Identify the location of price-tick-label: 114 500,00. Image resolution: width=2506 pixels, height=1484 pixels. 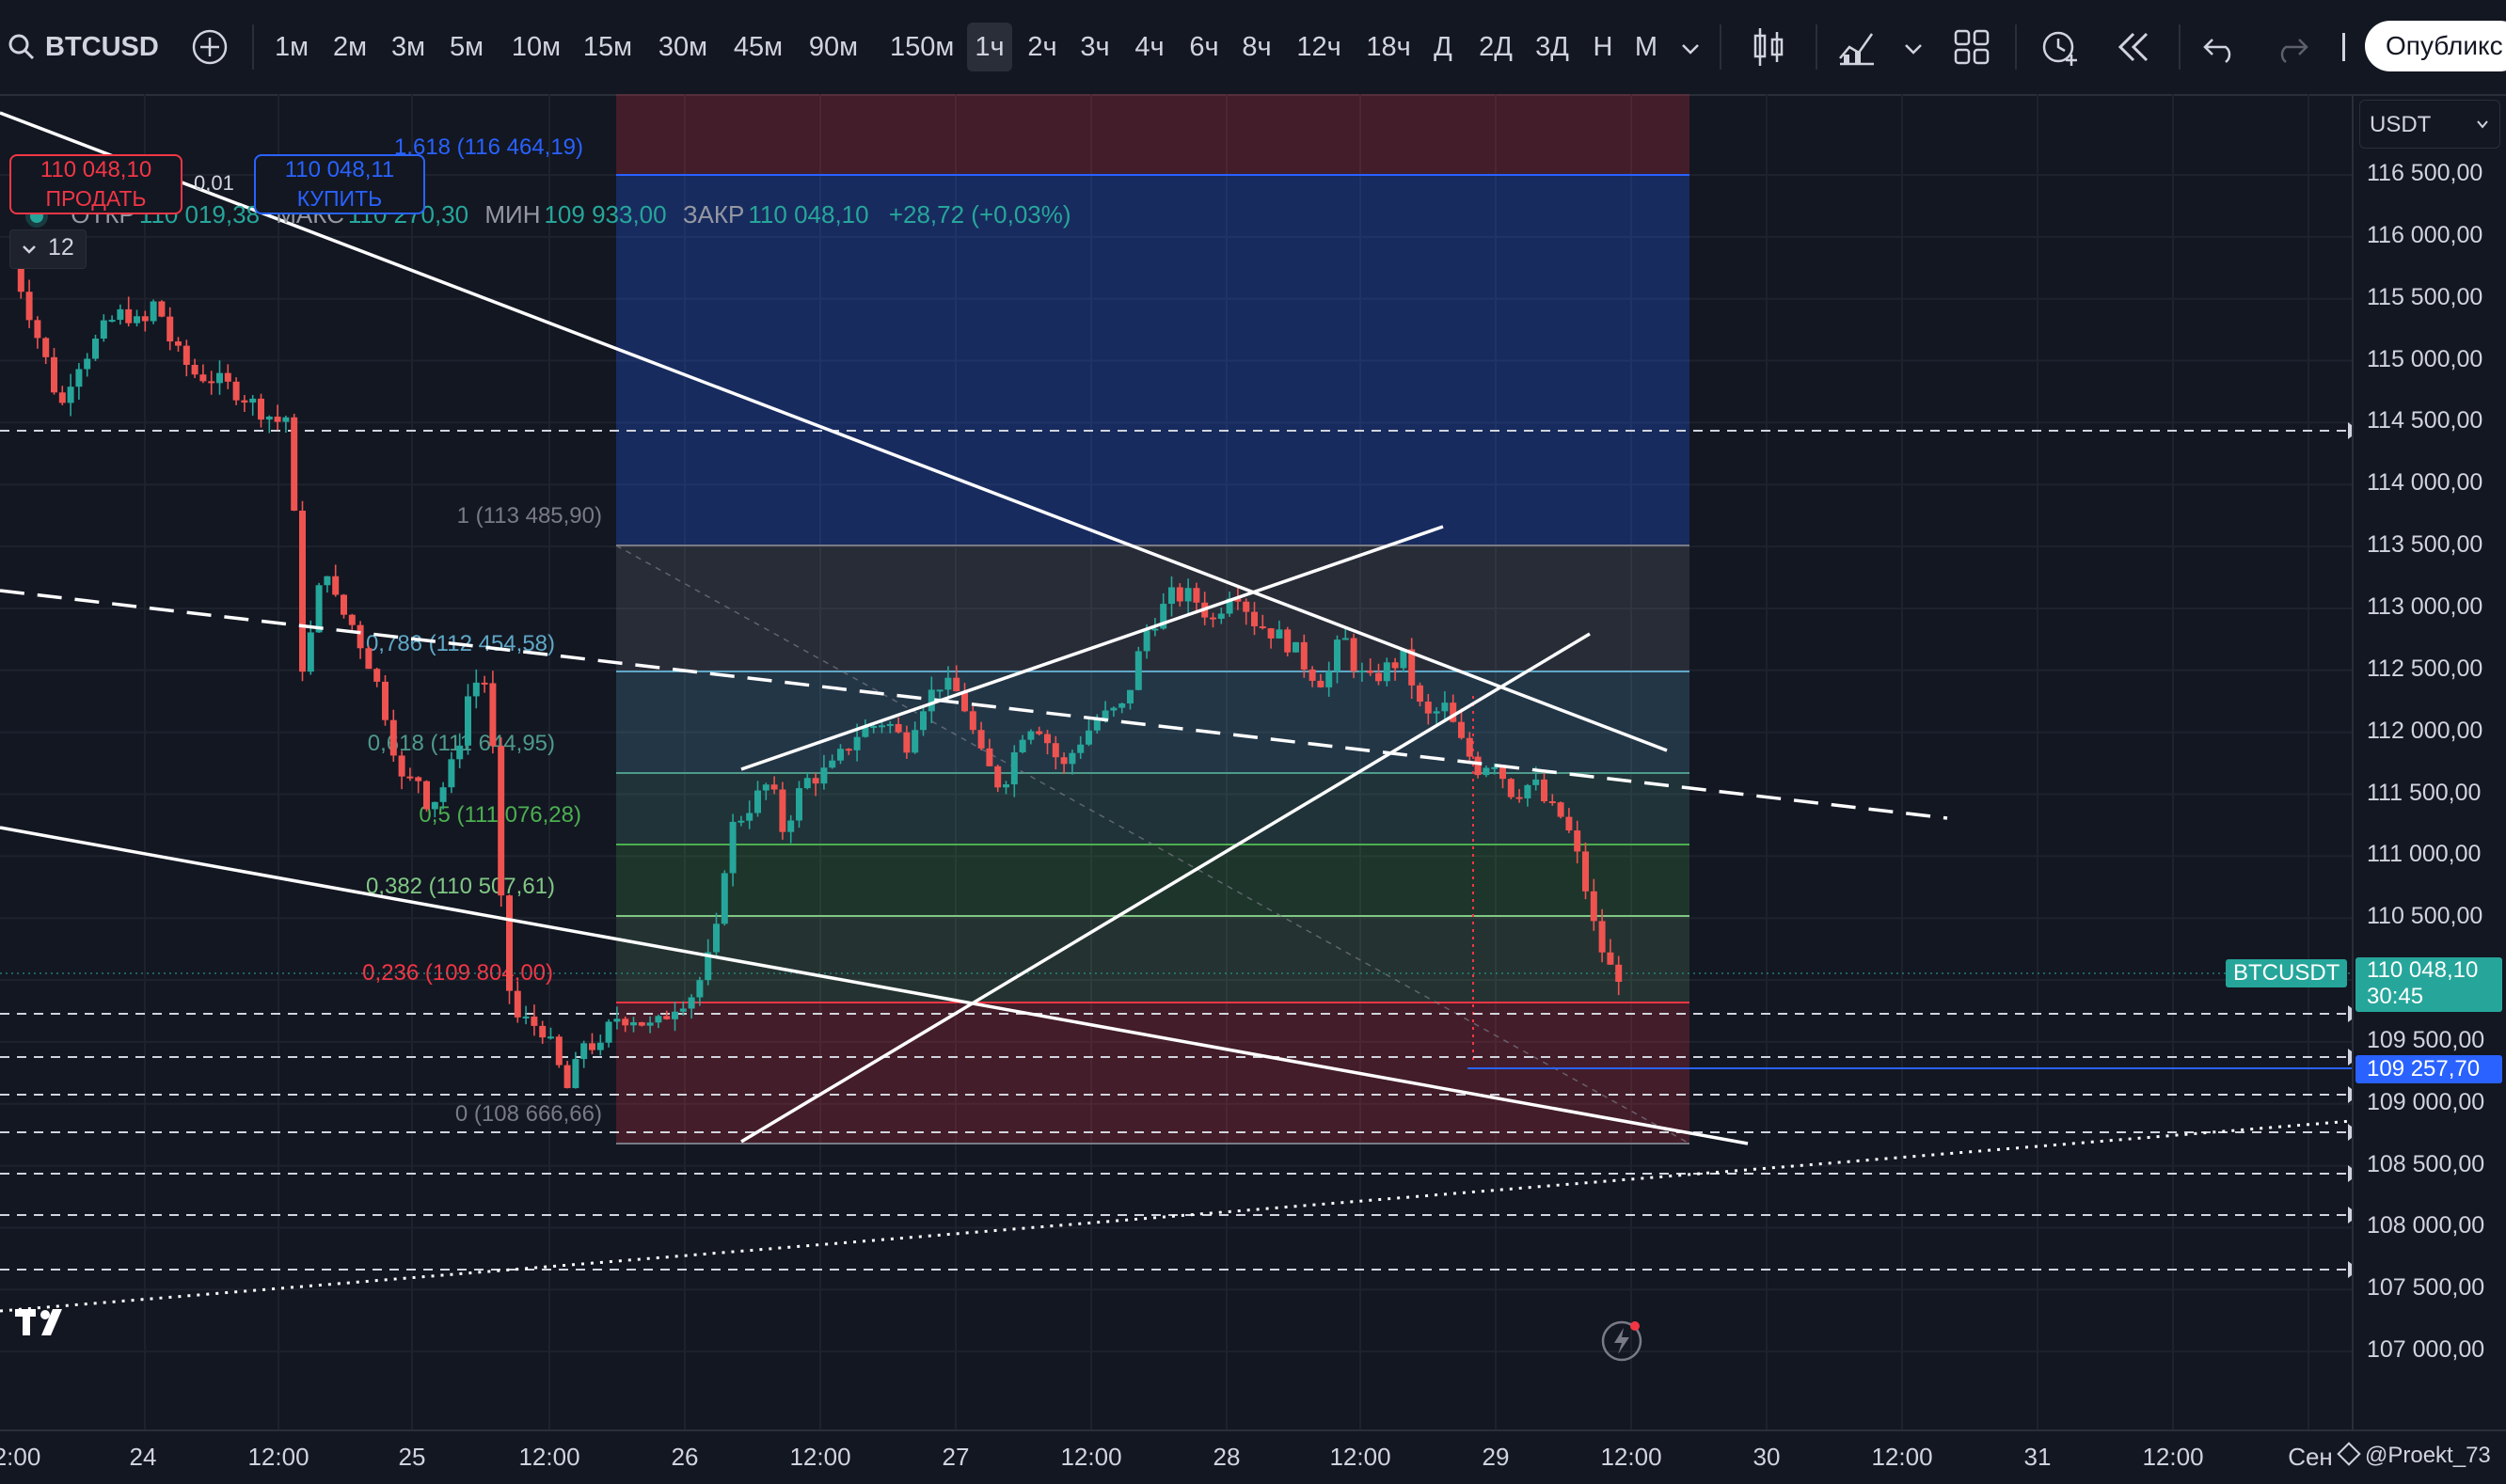
(2425, 420).